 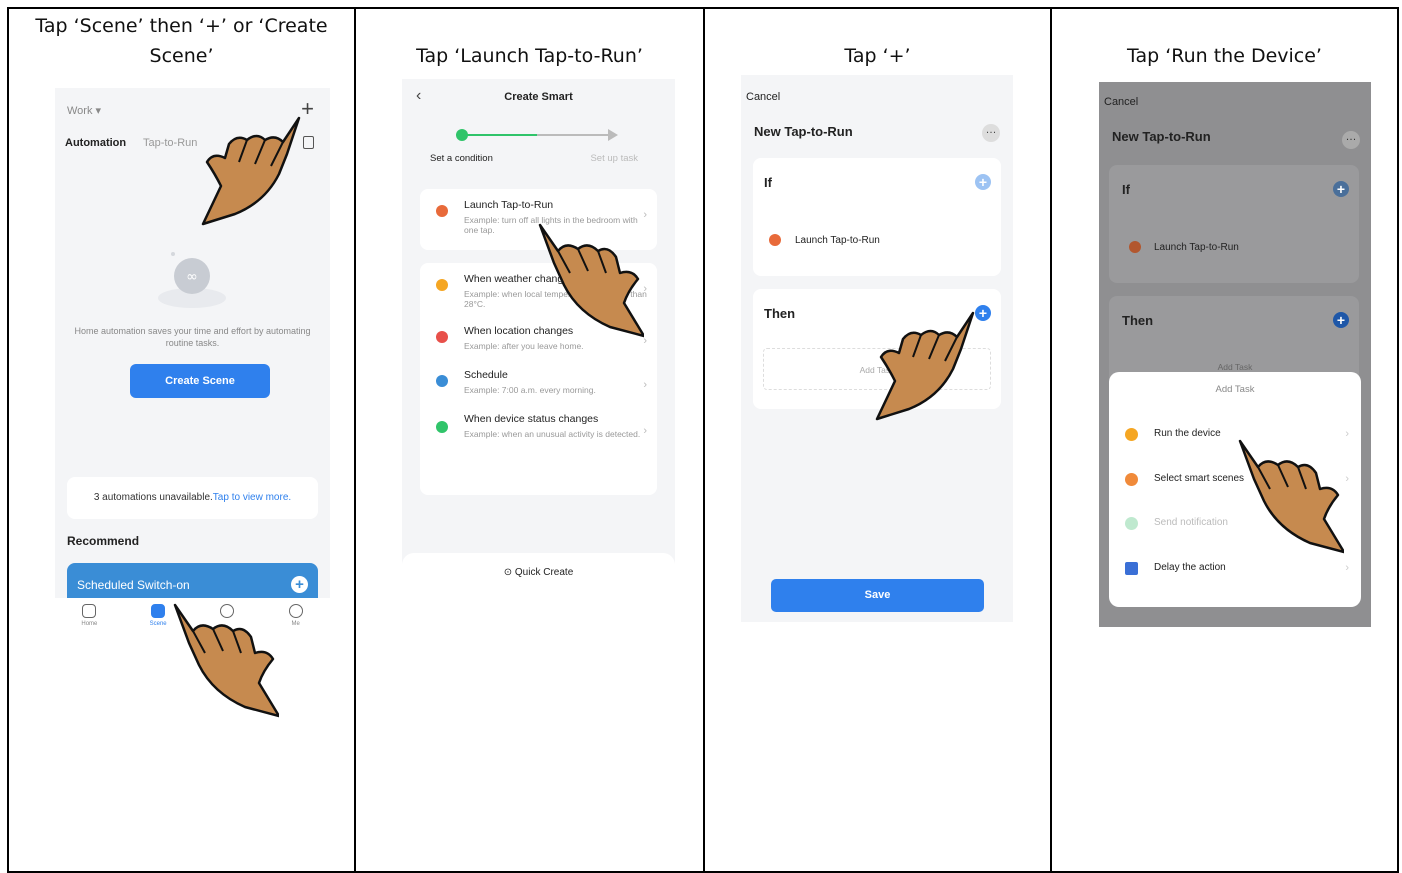 What do you see at coordinates (877, 595) in the screenshot?
I see `save-button: Save` at bounding box center [877, 595].